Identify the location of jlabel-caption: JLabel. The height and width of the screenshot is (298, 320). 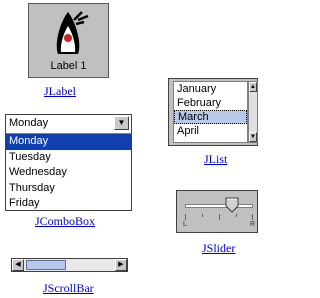
(60, 91).